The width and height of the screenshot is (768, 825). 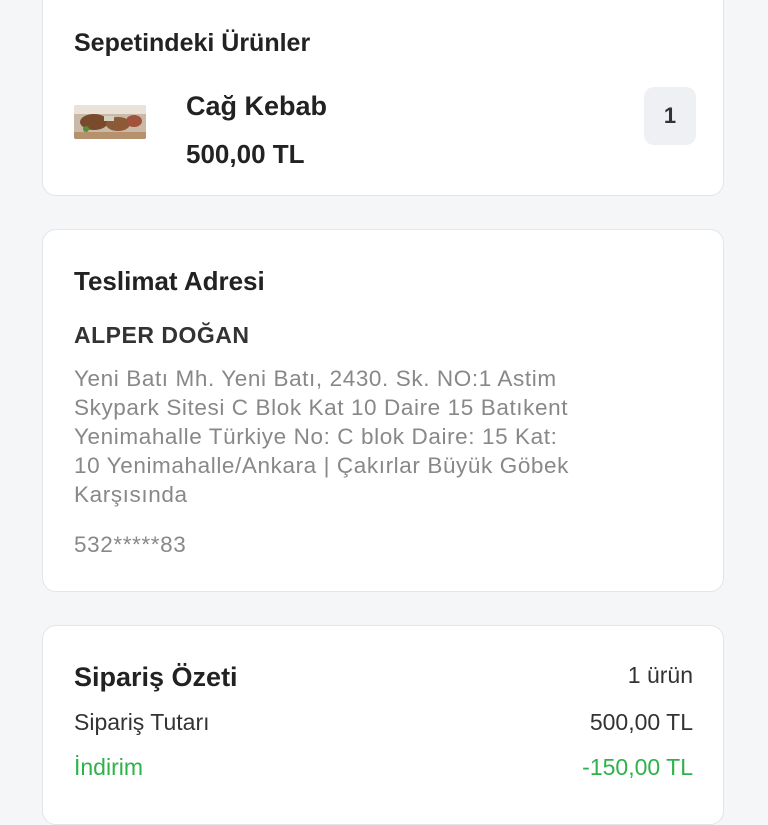 What do you see at coordinates (660, 675) in the screenshot?
I see `item-count: 1 ürün` at bounding box center [660, 675].